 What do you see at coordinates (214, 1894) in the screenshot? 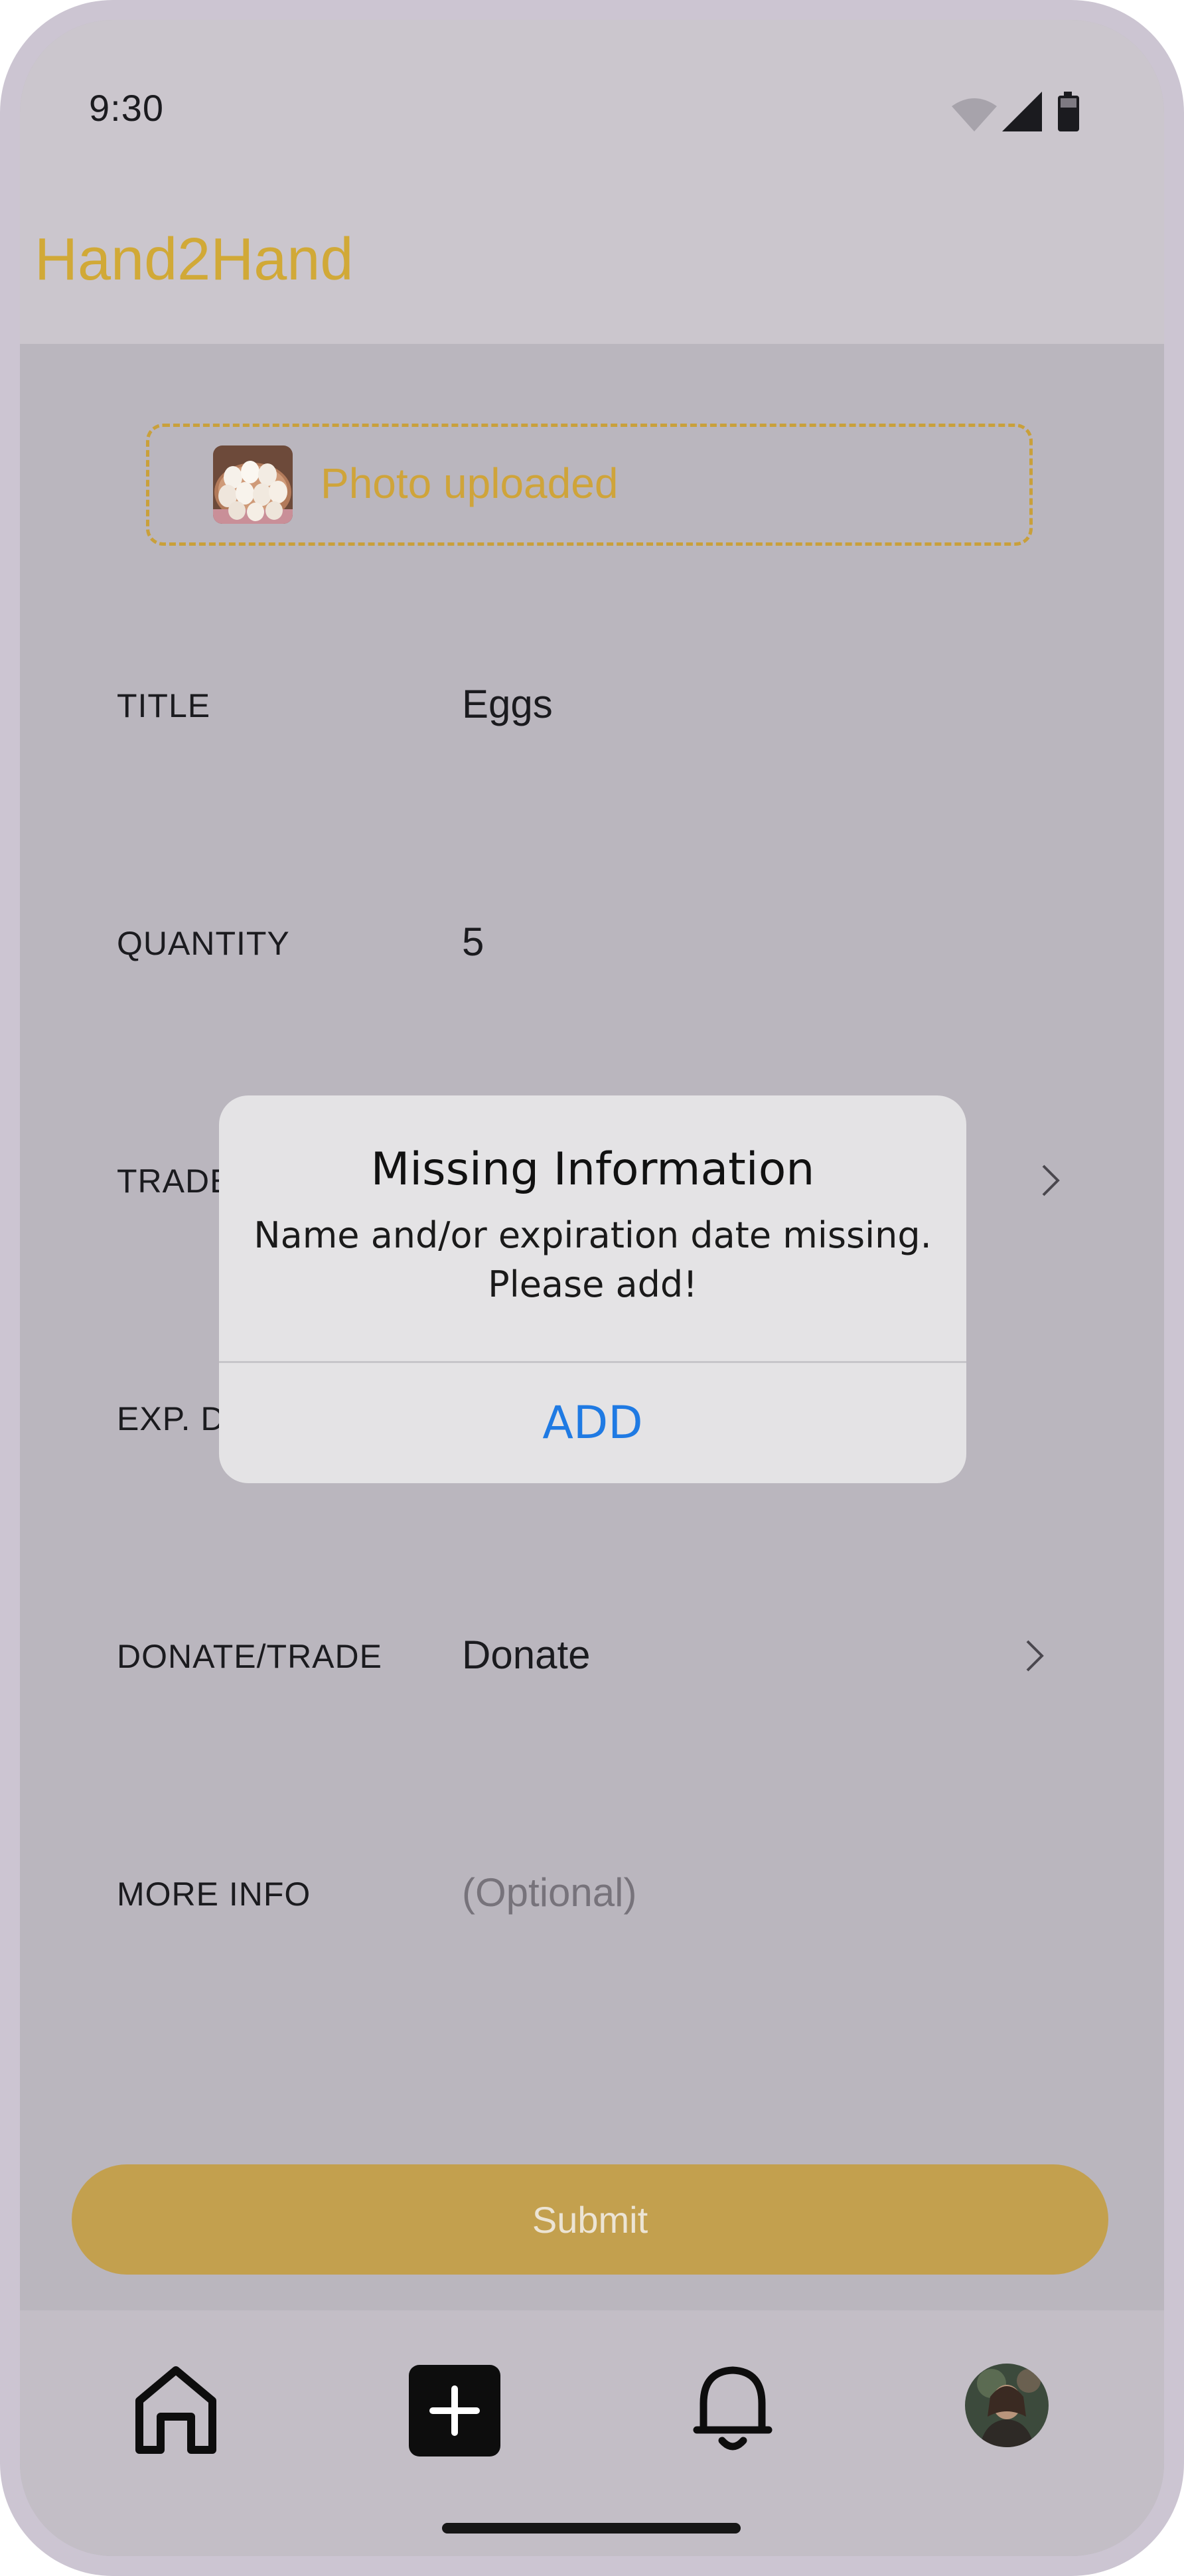
I see `more-info-label: MORE INFO` at bounding box center [214, 1894].